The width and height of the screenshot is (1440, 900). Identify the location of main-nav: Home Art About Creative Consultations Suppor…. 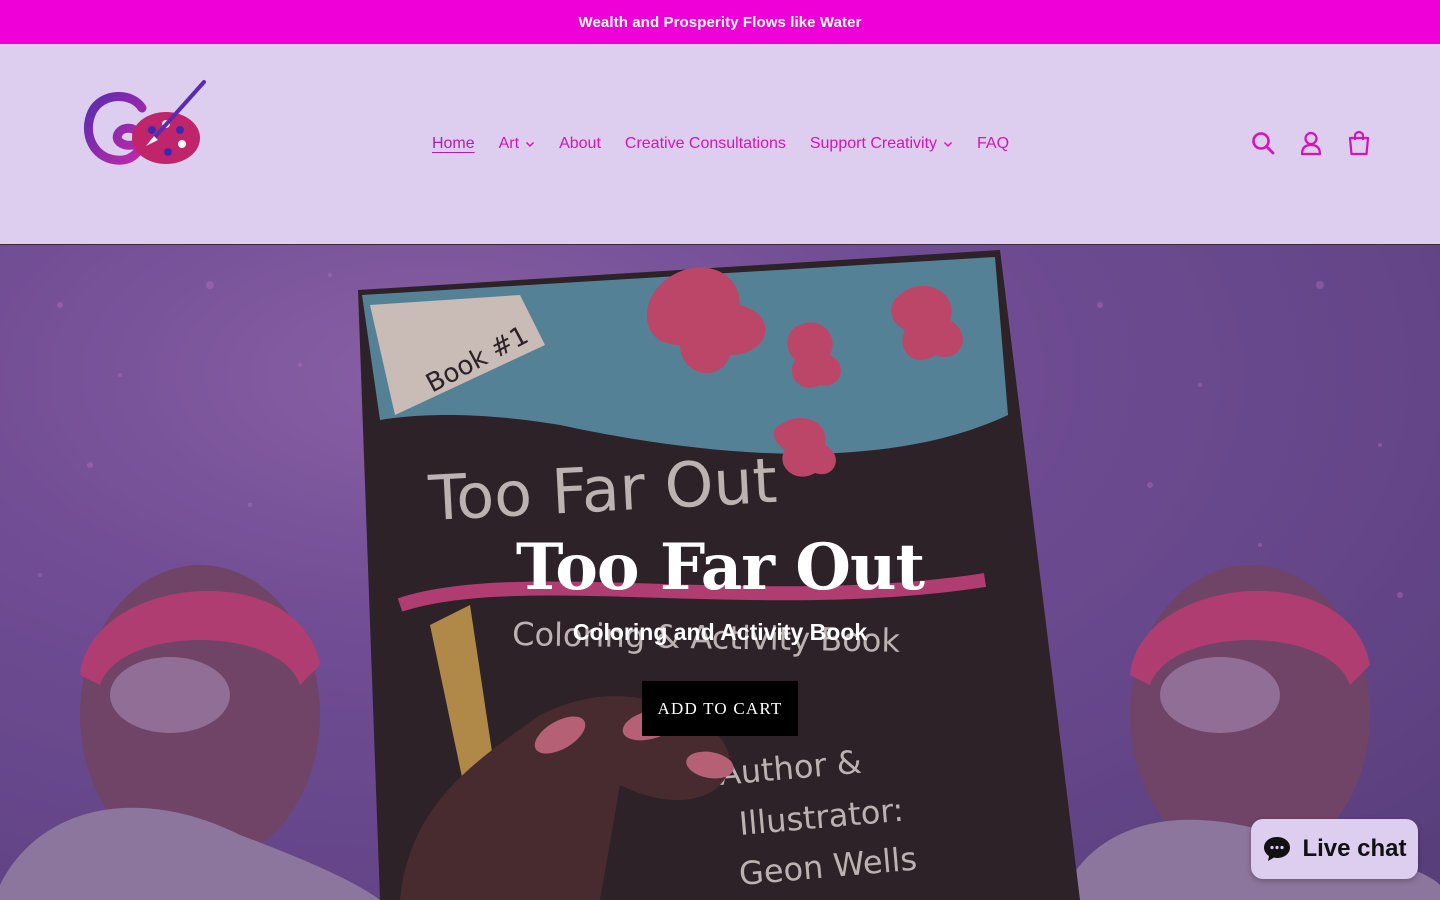
(720, 144).